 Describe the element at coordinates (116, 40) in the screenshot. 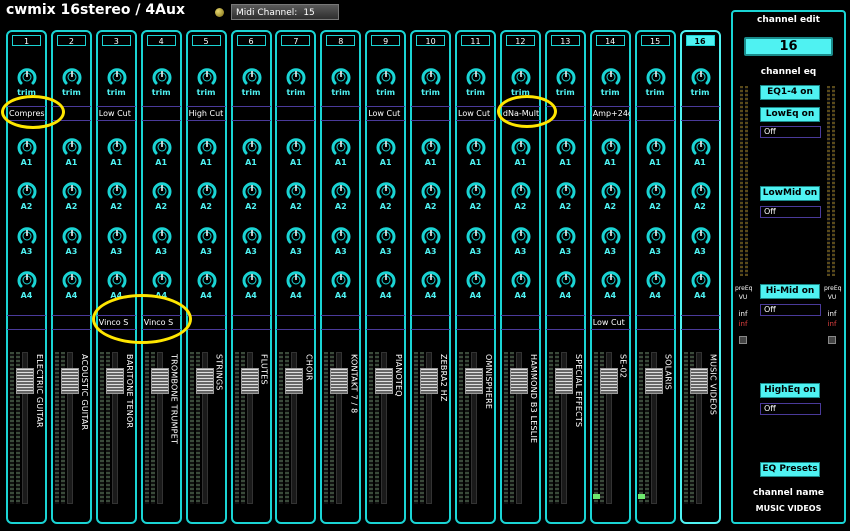

I see `channel-number-button: 3` at that location.